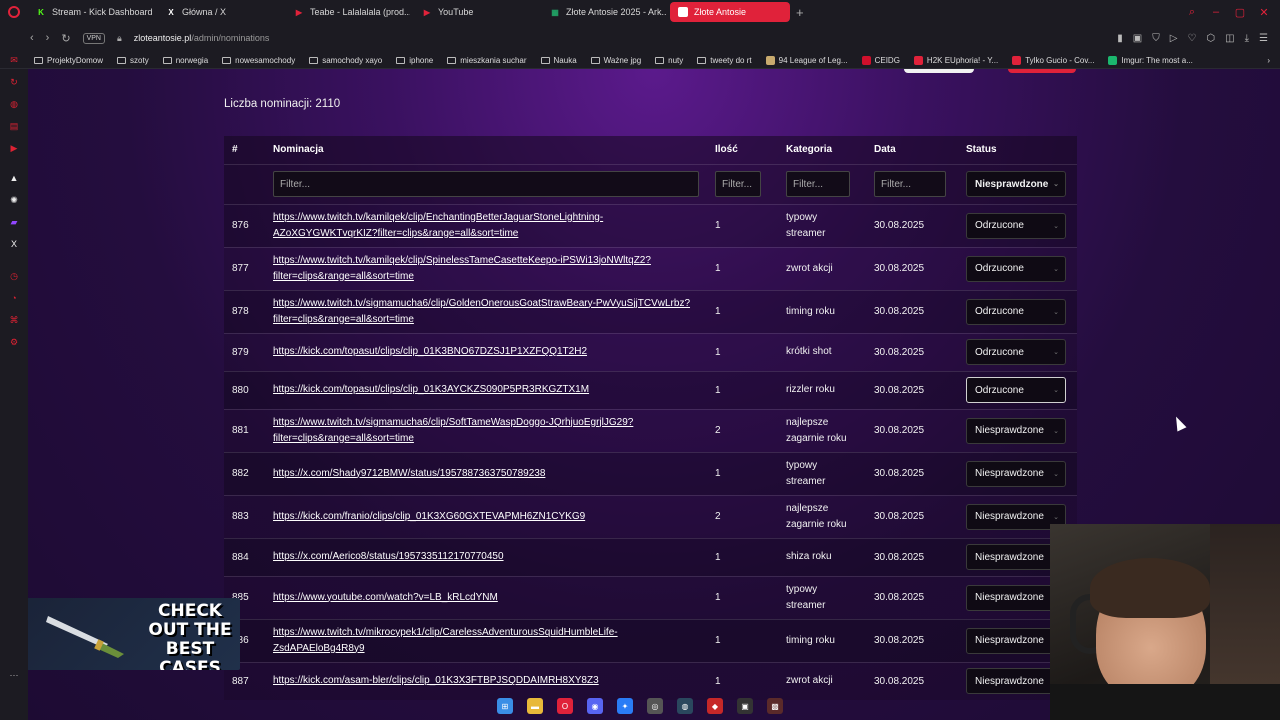  I want to click on bookmark-item: szoty, so click(133, 60).